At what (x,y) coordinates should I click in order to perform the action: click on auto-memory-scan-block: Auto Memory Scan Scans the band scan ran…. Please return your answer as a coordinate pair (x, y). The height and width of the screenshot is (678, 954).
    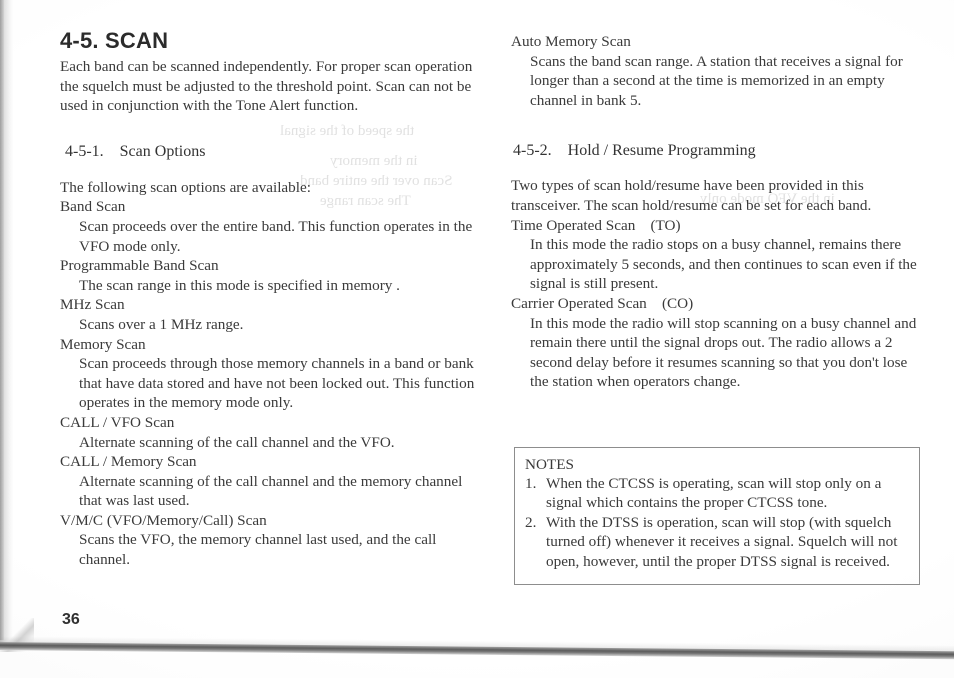
    Looking at the image, I should click on (718, 71).